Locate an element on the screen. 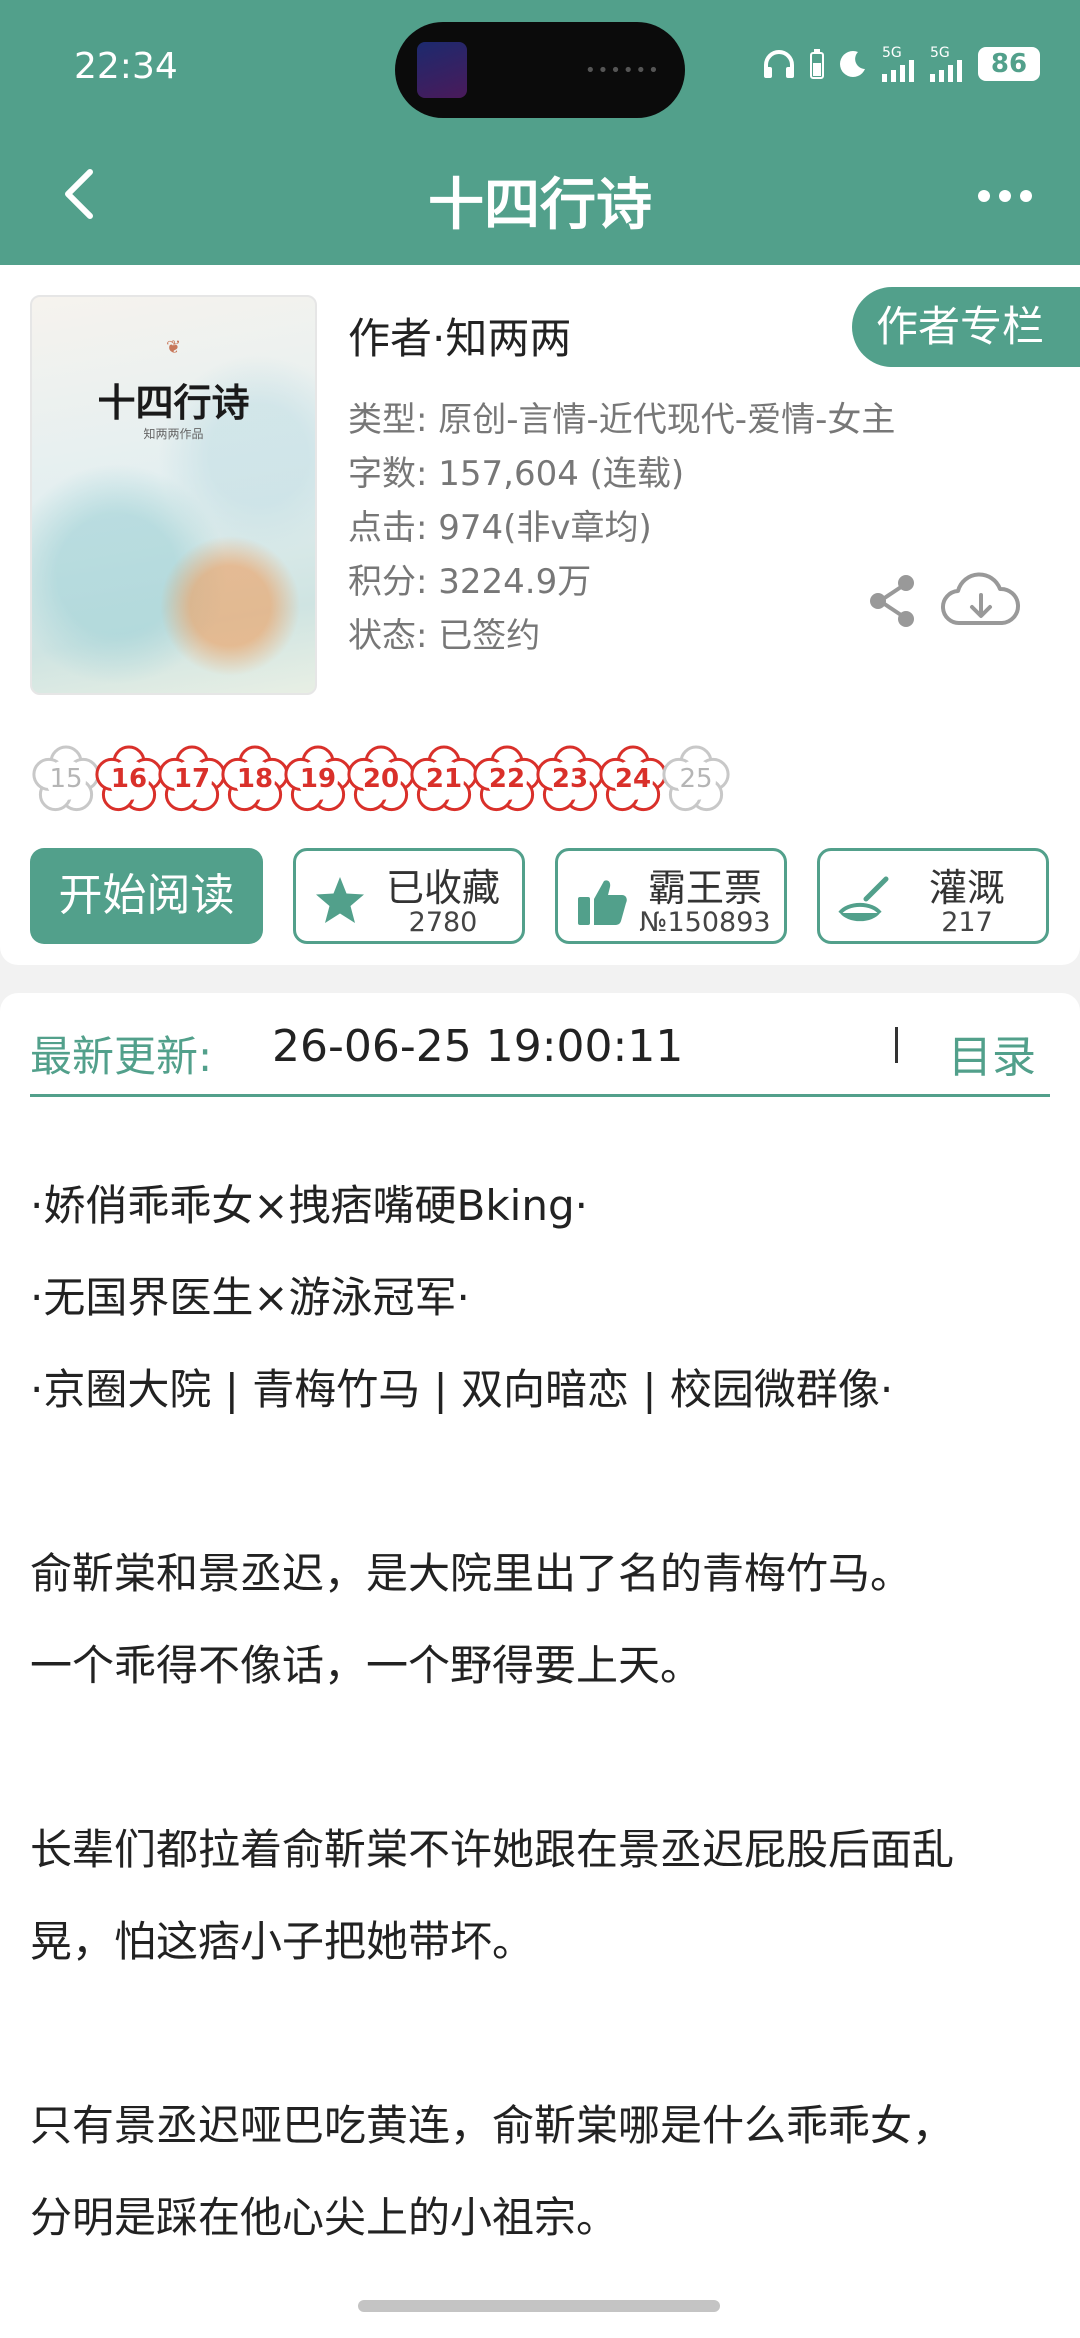 The image size is (1080, 2338). signal-2: 5G is located at coordinates (947, 64).